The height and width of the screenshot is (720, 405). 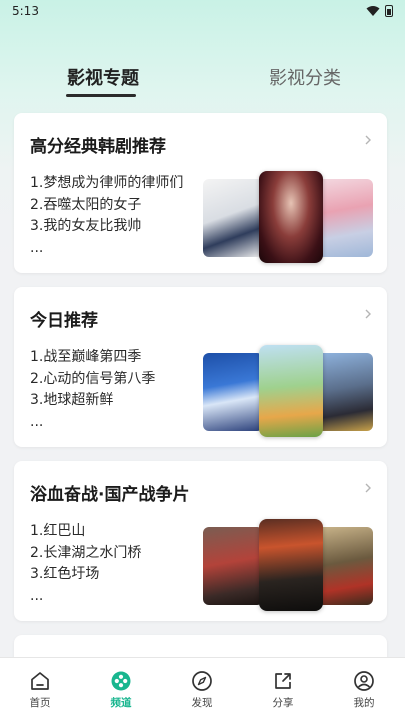 I want to click on nav-mine-label: 我的, so click(x=364, y=703).